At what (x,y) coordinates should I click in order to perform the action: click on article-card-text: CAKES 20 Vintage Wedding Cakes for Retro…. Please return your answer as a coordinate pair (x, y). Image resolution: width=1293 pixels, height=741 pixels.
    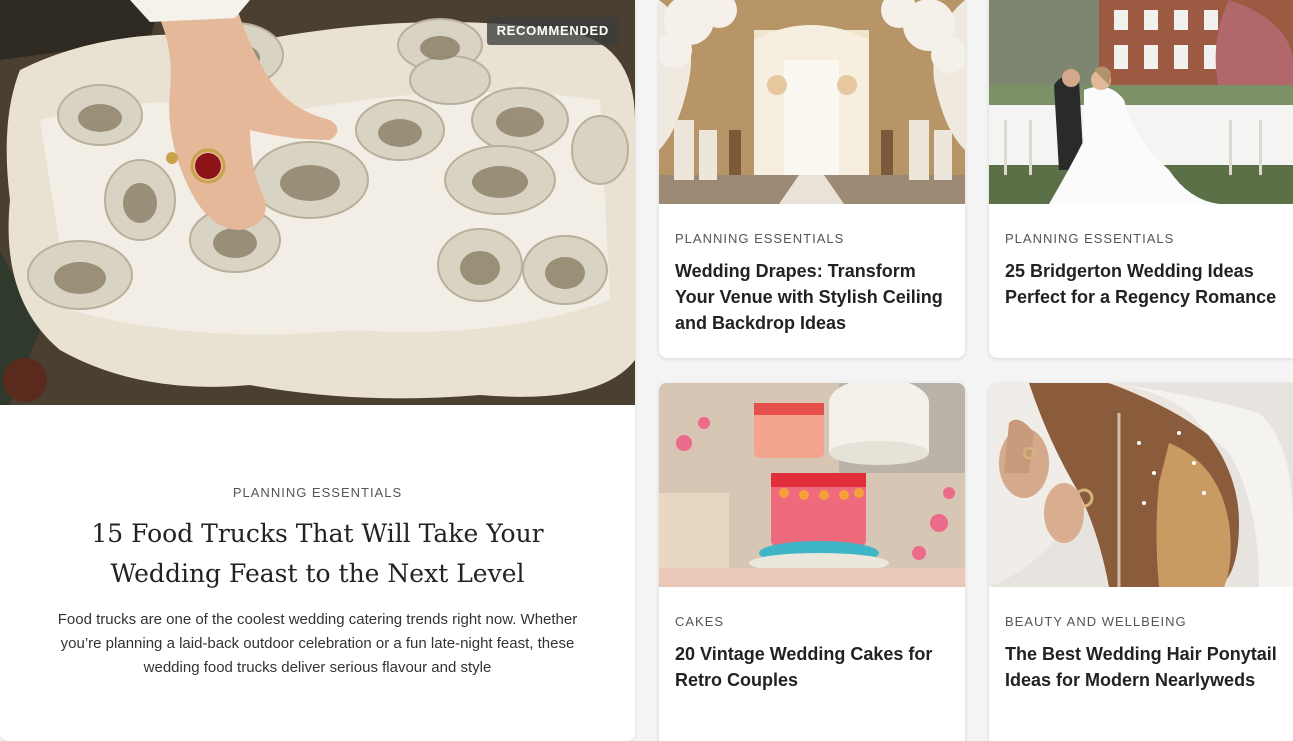
    Looking at the image, I should click on (812, 640).